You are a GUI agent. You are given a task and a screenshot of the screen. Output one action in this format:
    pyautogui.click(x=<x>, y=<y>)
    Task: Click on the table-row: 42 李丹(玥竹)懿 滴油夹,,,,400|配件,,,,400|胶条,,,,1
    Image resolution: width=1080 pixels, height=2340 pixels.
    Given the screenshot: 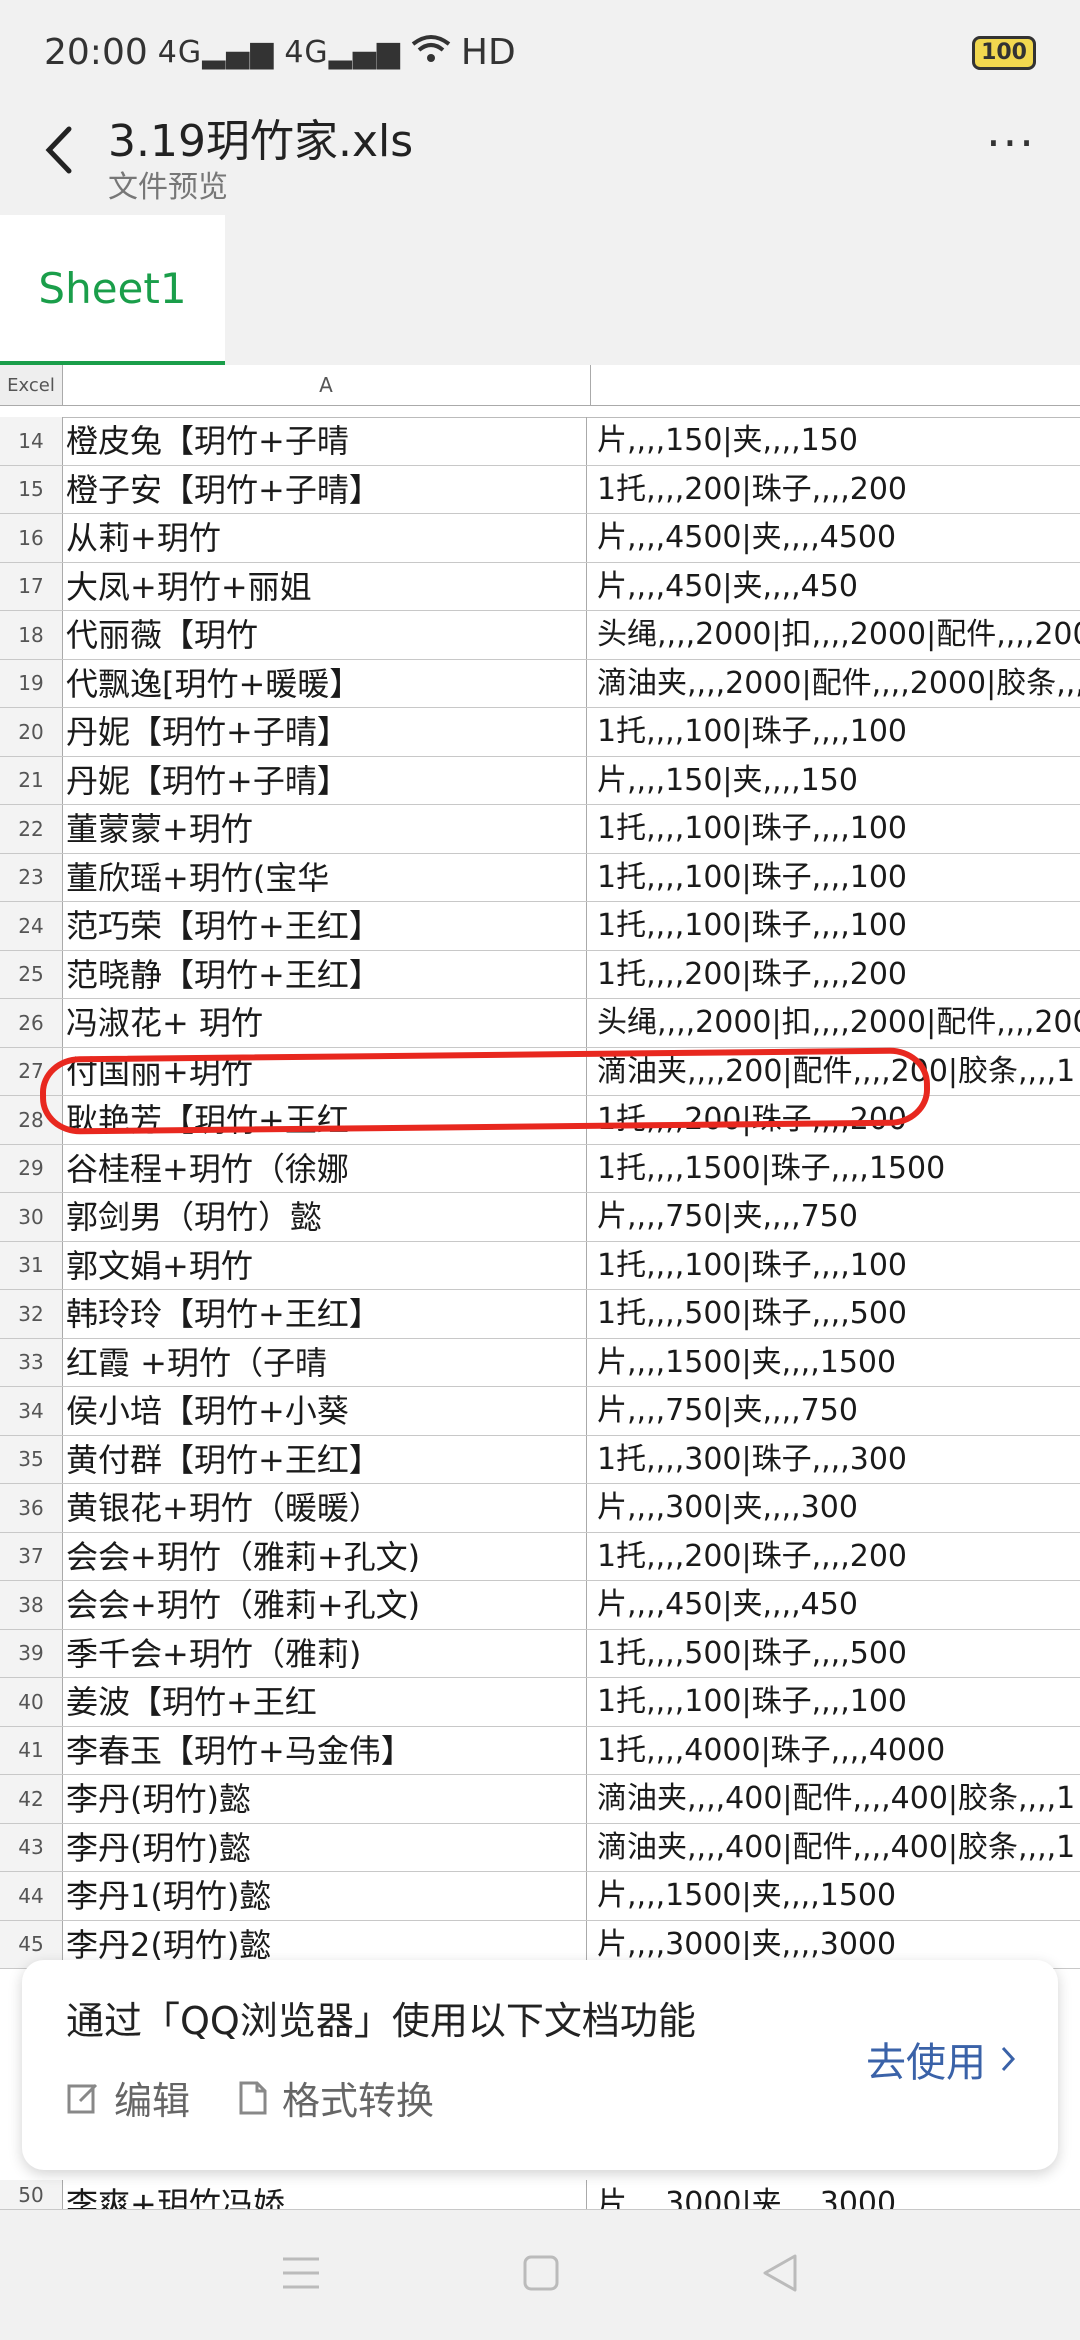 What is the action you would take?
    pyautogui.click(x=540, y=1799)
    